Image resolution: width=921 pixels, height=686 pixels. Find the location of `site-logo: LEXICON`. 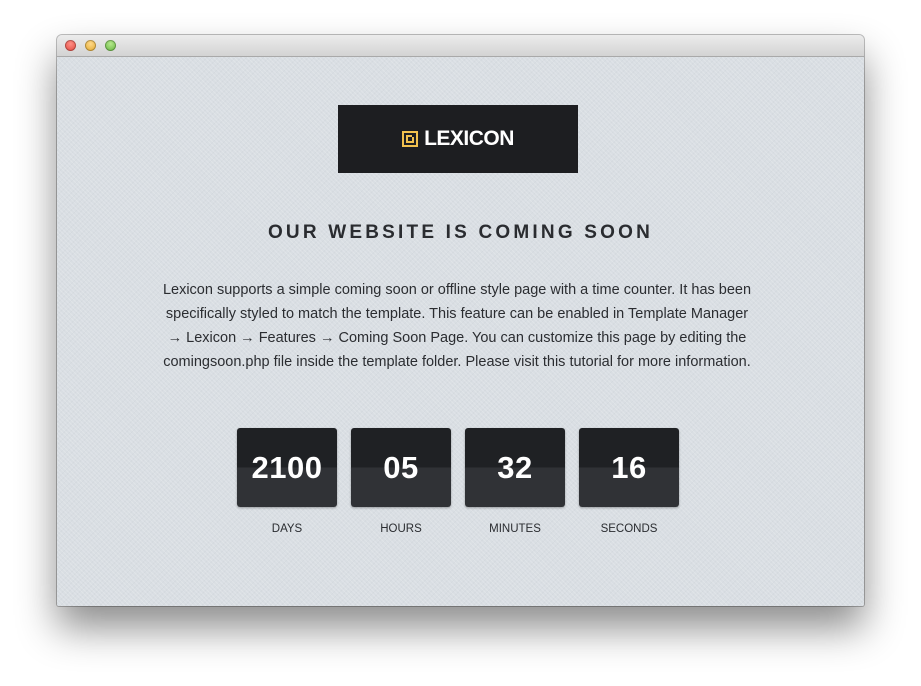

site-logo: LEXICON is located at coordinates (458, 139).